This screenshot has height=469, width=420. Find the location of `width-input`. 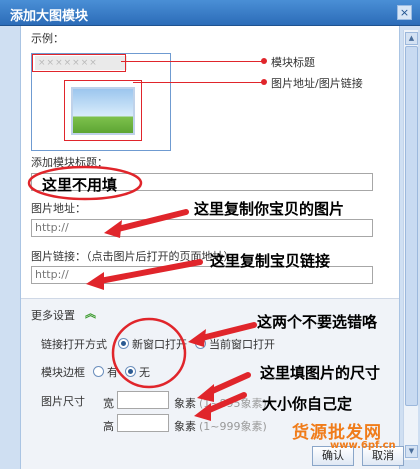

width-input is located at coordinates (143, 400).